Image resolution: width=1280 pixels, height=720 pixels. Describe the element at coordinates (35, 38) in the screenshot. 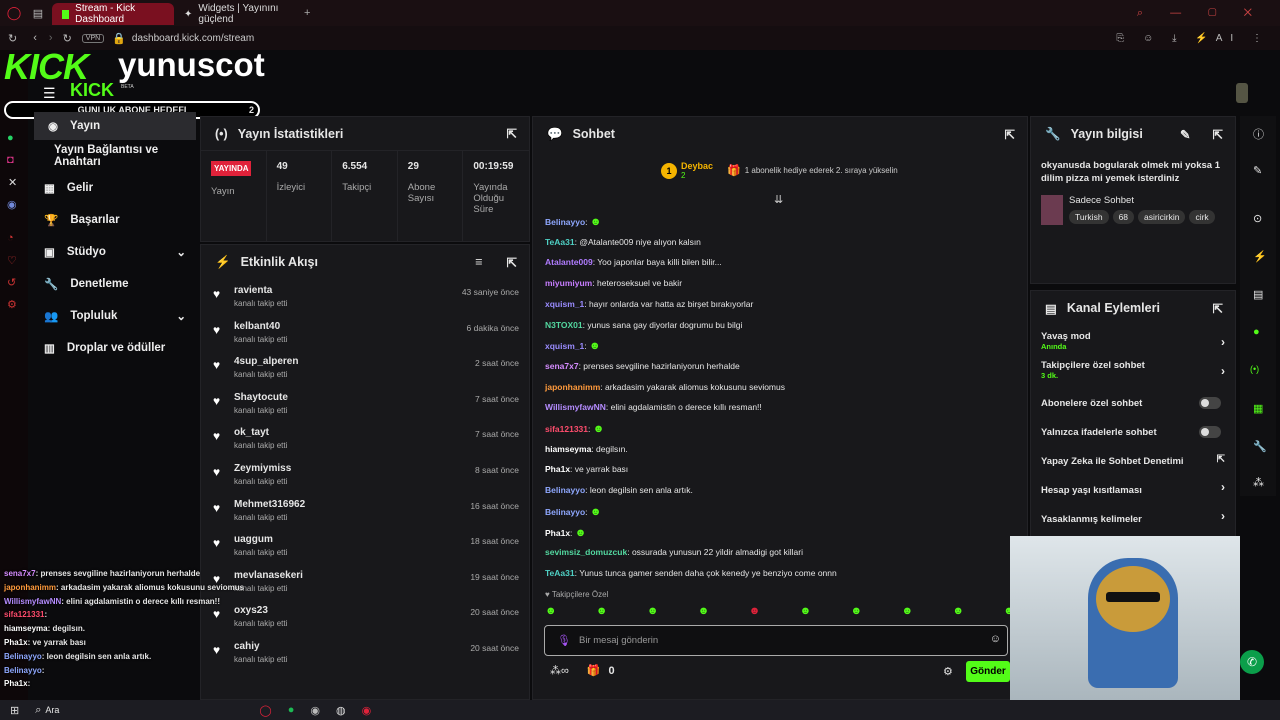

I see `back-icon: ‹` at that location.